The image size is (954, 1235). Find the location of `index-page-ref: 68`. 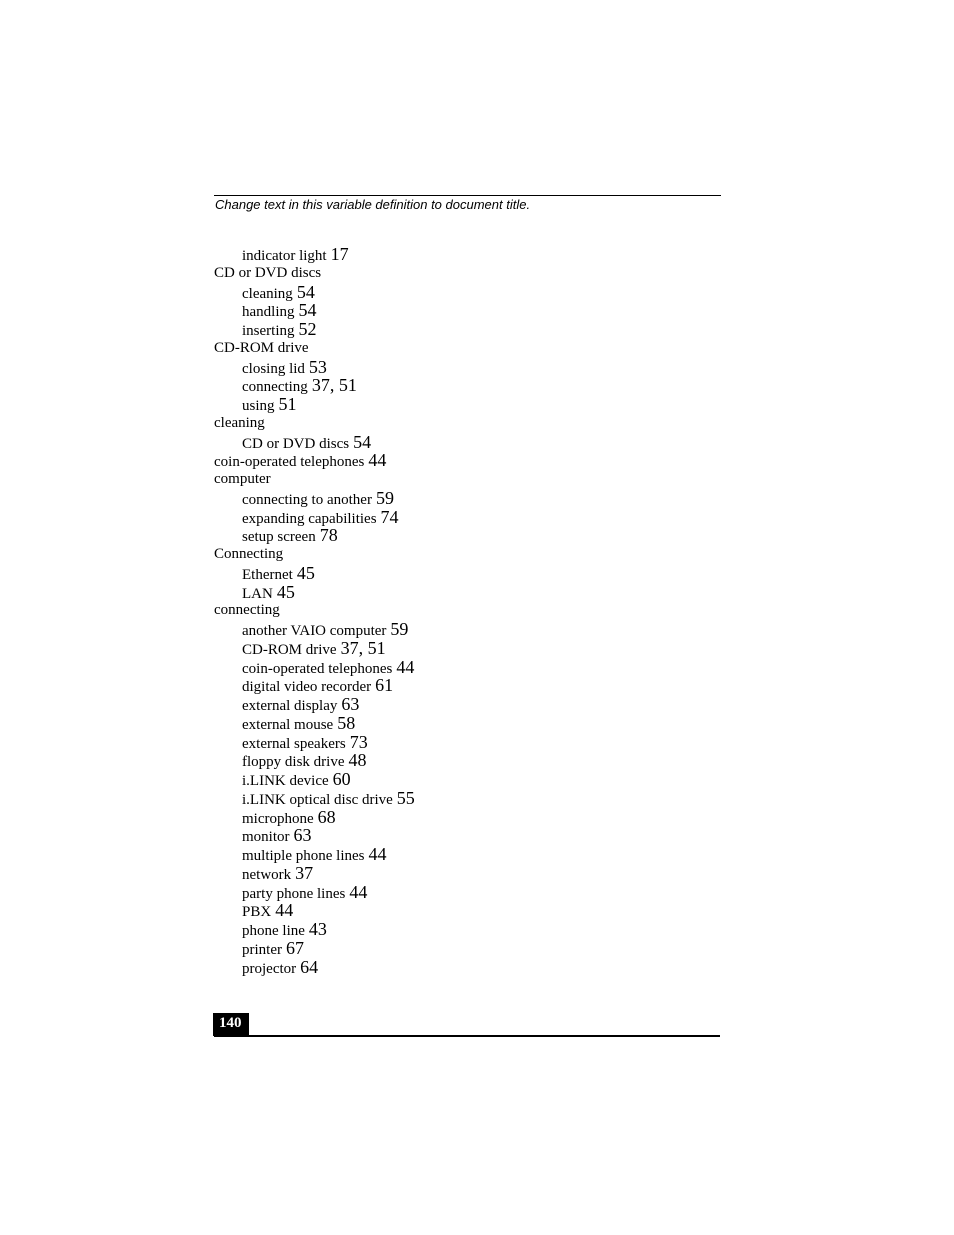

index-page-ref: 68 is located at coordinates (327, 817).